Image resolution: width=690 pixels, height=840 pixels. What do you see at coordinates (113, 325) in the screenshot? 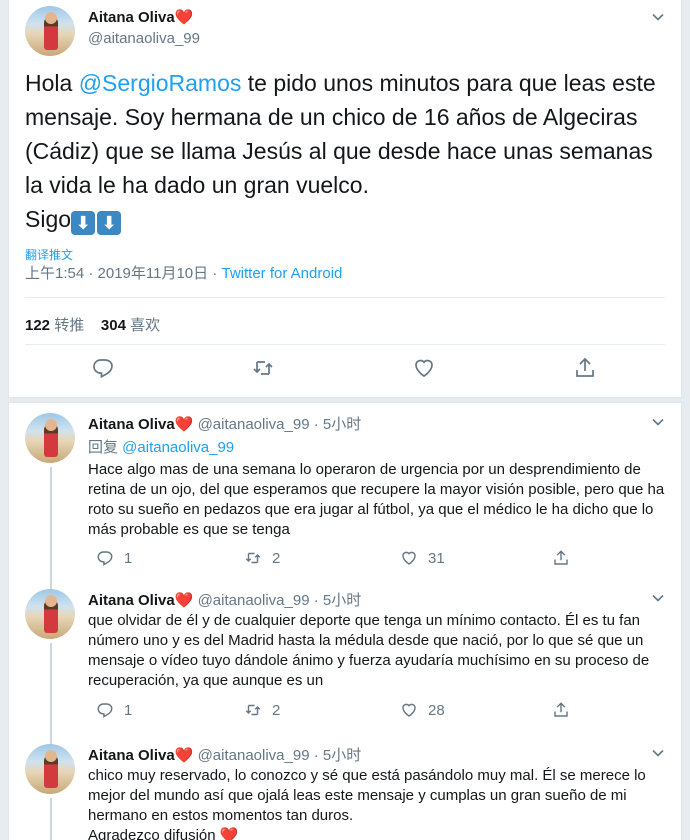
I see `likes-count: 304` at bounding box center [113, 325].